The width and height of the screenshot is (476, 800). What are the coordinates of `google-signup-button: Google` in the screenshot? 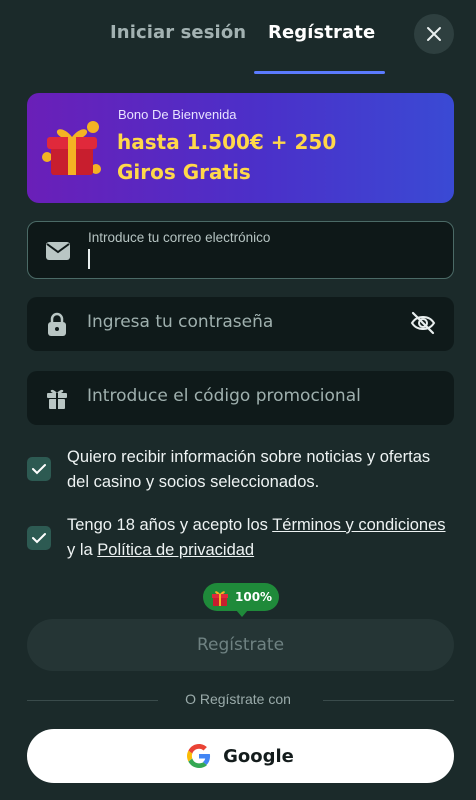 It's located at (240, 756).